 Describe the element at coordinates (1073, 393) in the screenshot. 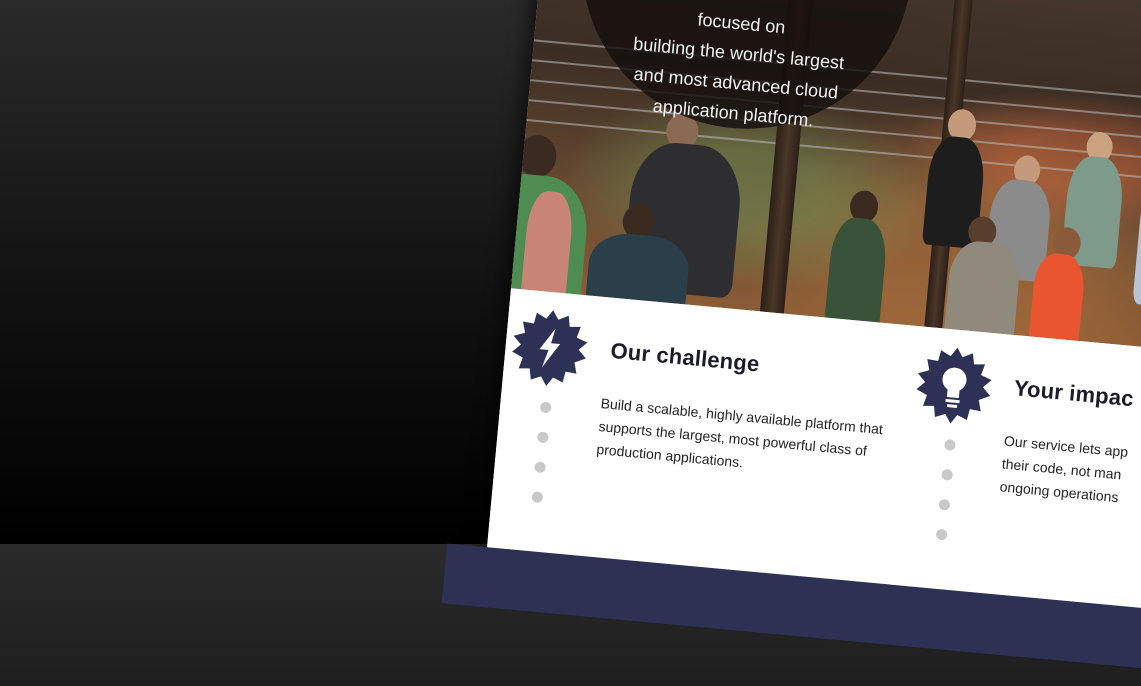

I see `feature-title: Your impac` at that location.